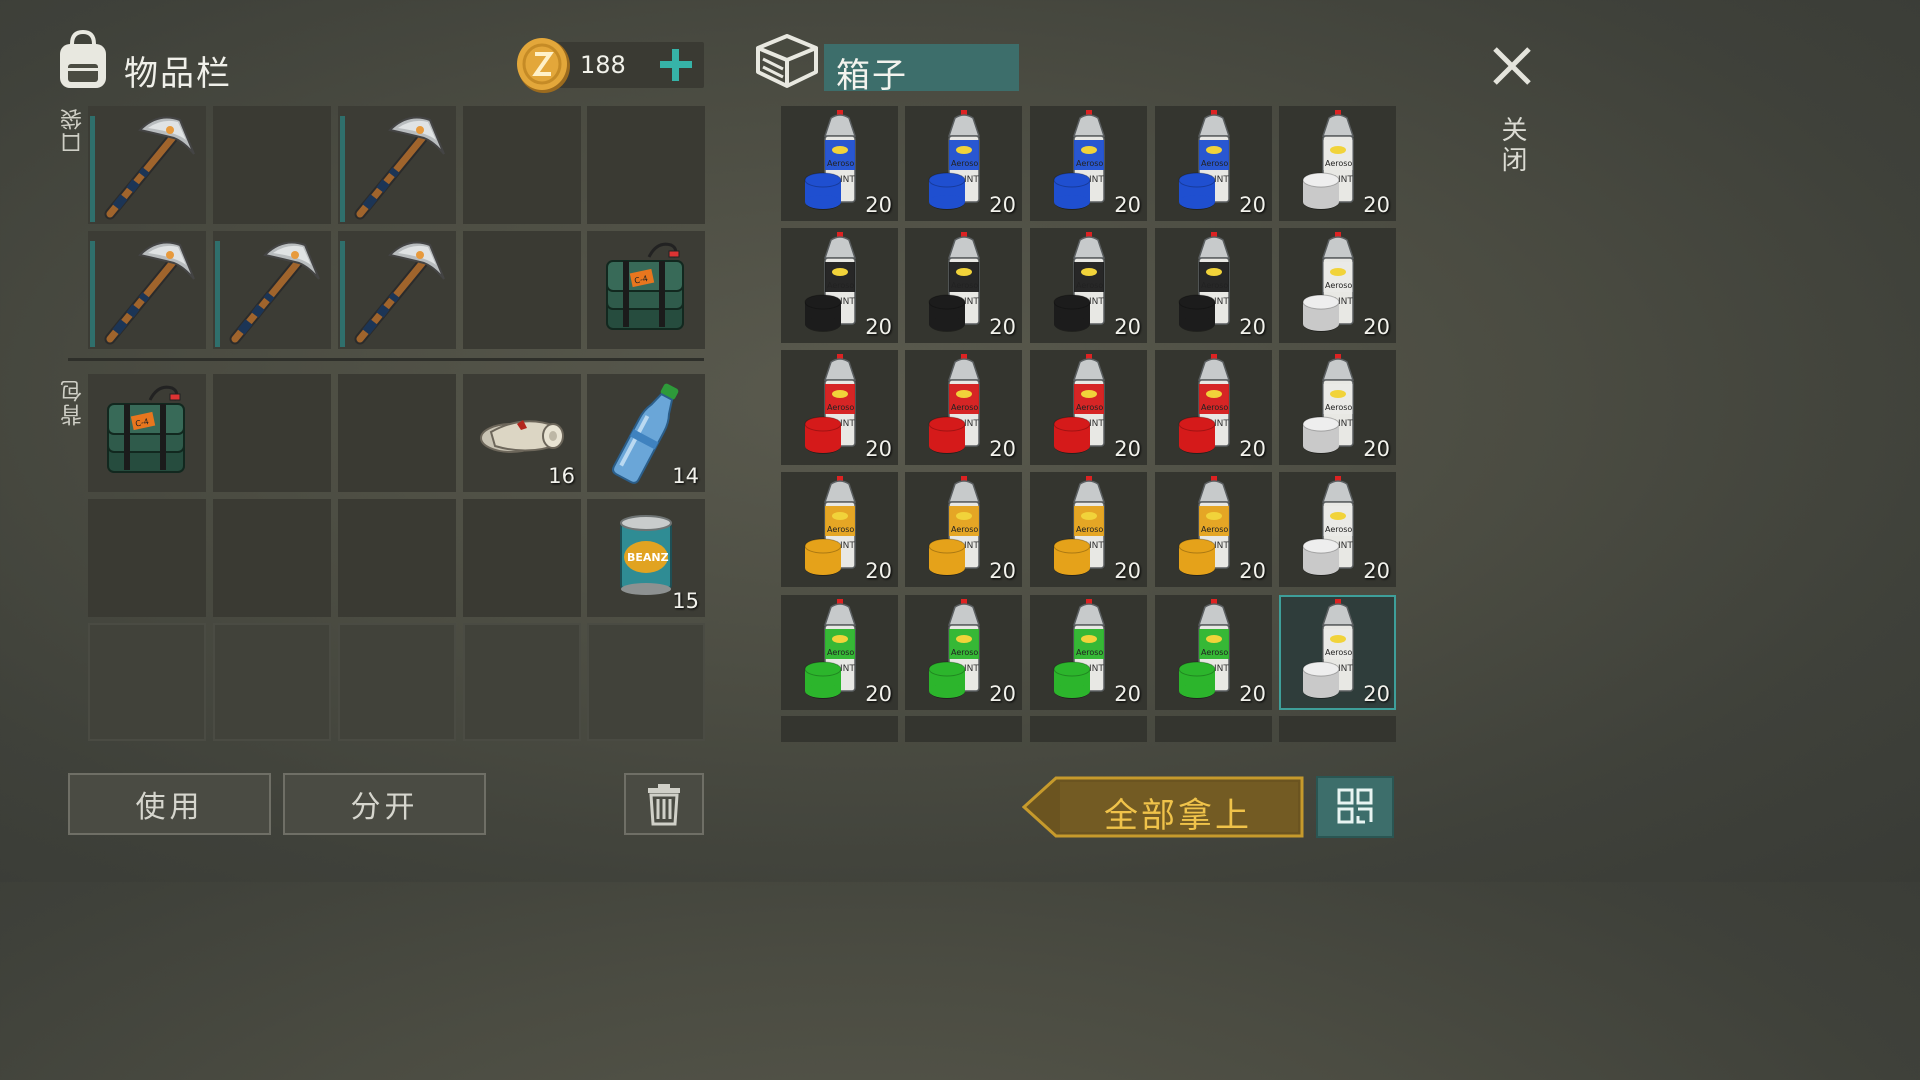 Image resolution: width=1920 pixels, height=1080 pixels. What do you see at coordinates (676, 65) in the screenshot?
I see `add-coins-button` at bounding box center [676, 65].